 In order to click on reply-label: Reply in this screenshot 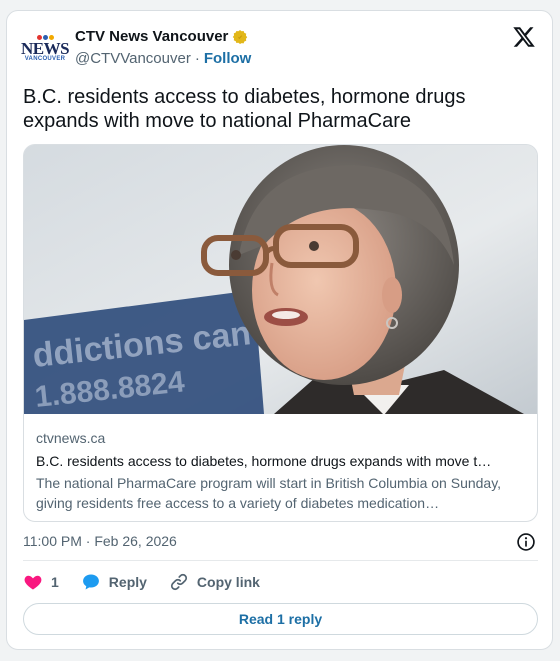, I will do `click(127, 582)`.